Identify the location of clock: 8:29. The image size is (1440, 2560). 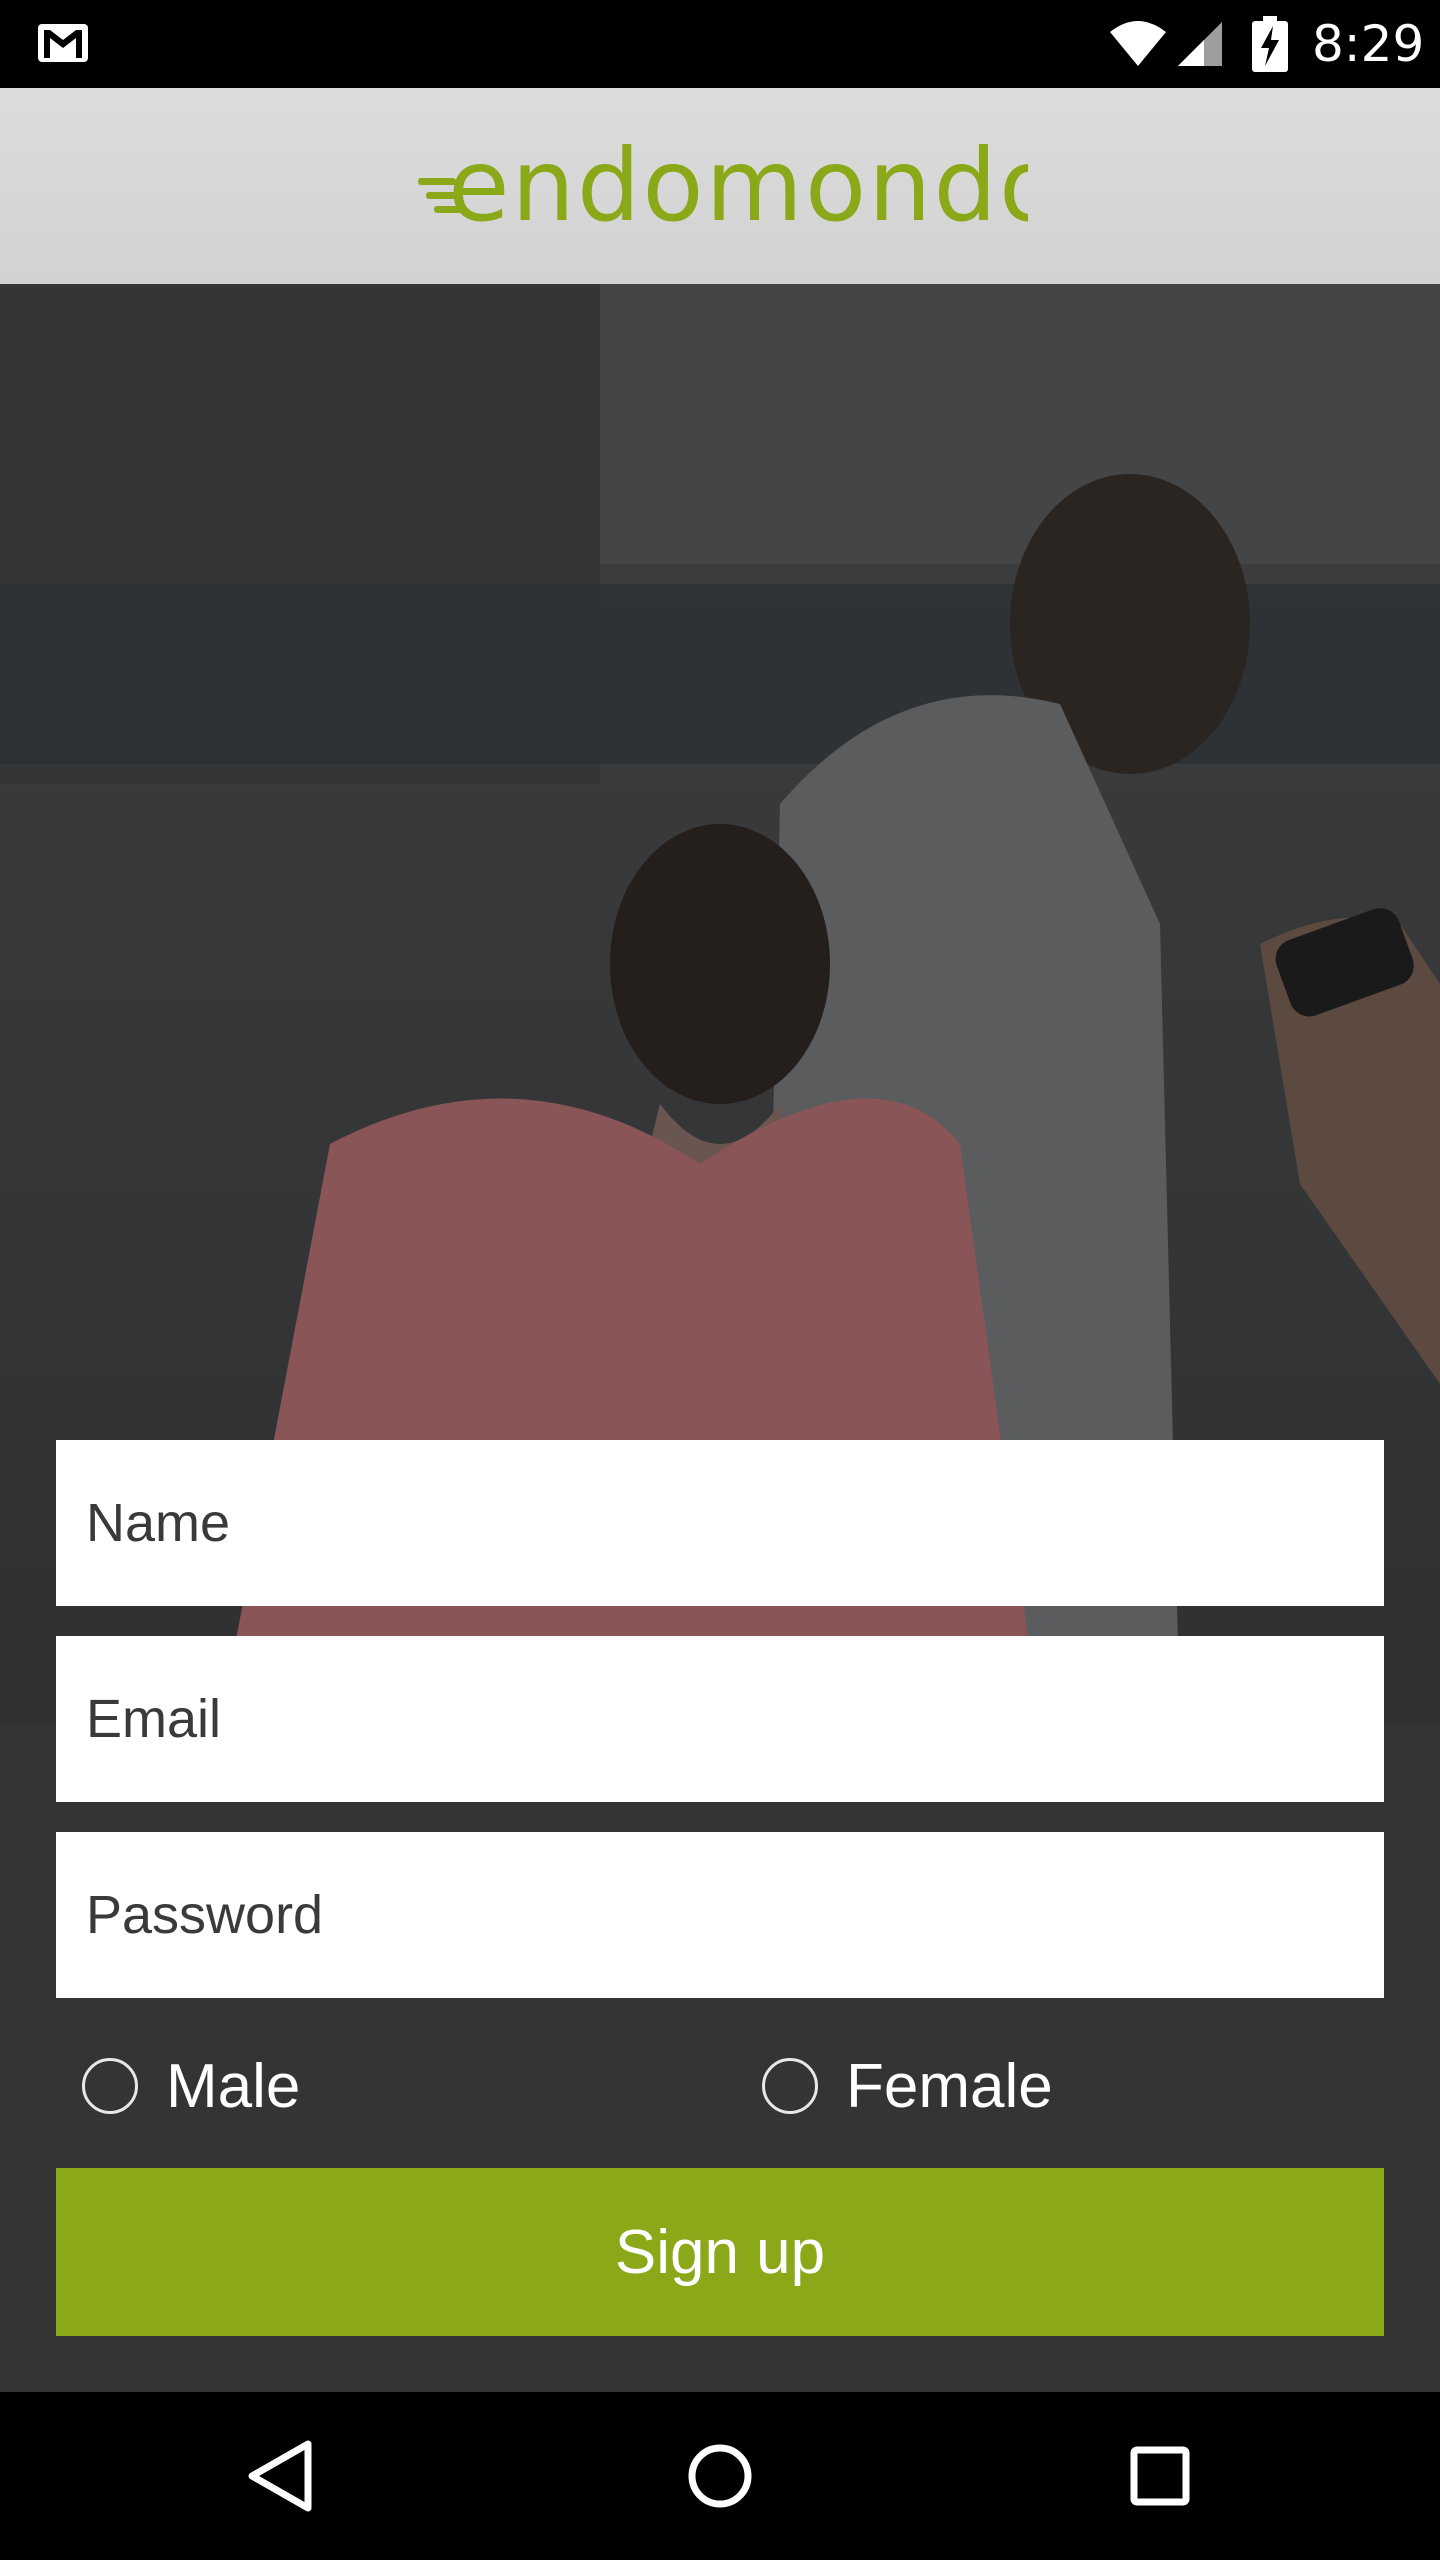
(1368, 44).